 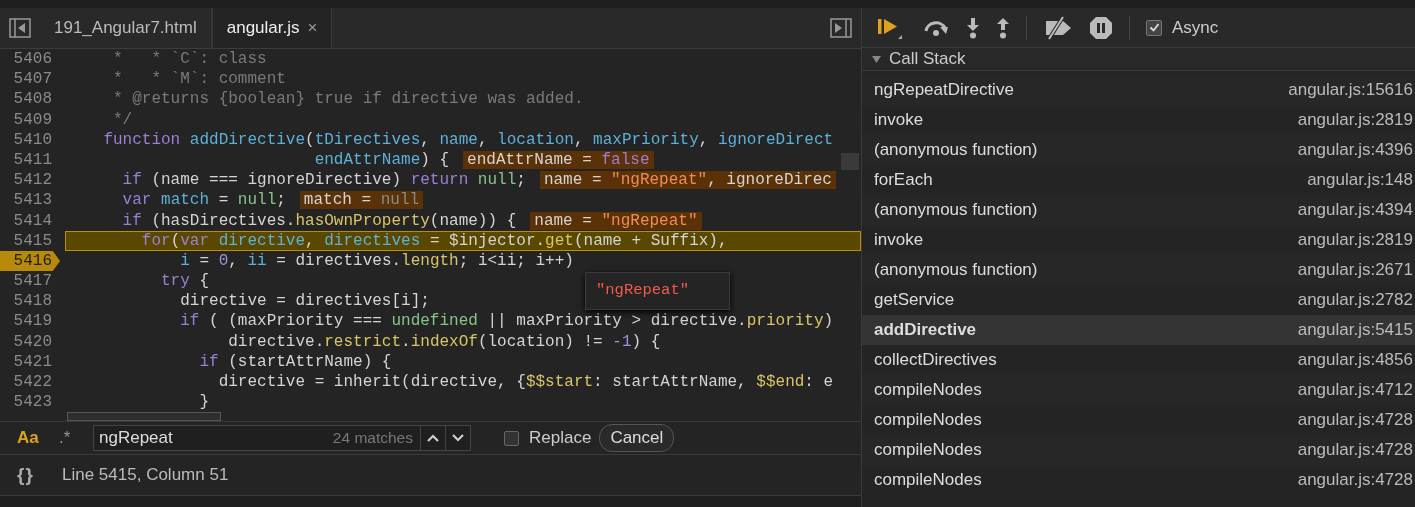 What do you see at coordinates (30, 119) in the screenshot?
I see `line-number: 5409` at bounding box center [30, 119].